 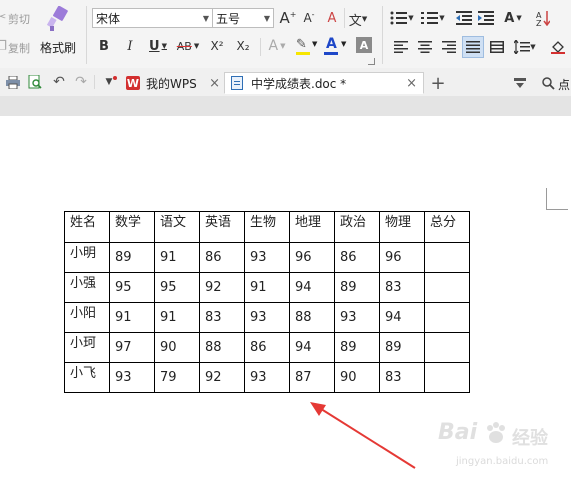 What do you see at coordinates (364, 45) in the screenshot?
I see `character-shading-button: A` at bounding box center [364, 45].